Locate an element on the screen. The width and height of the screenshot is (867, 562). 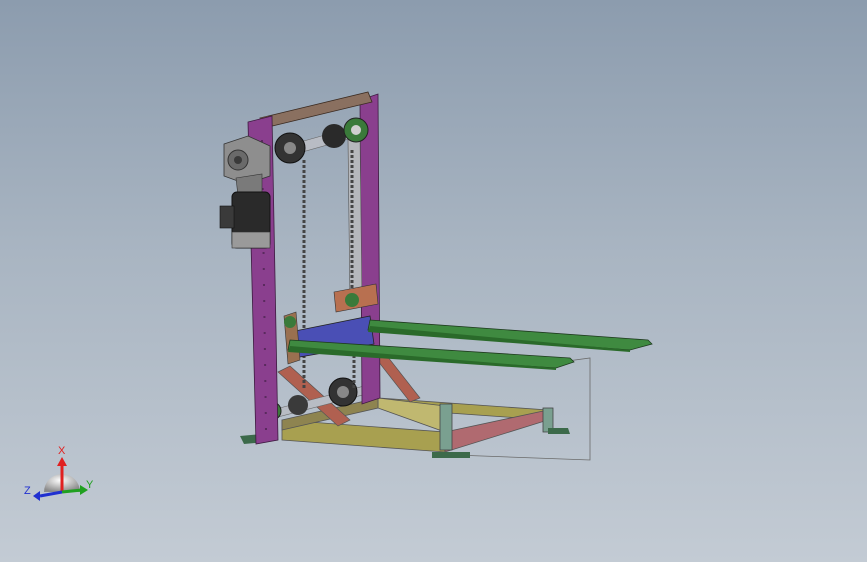
z-axis-arrowhead is located at coordinates (36, 496).